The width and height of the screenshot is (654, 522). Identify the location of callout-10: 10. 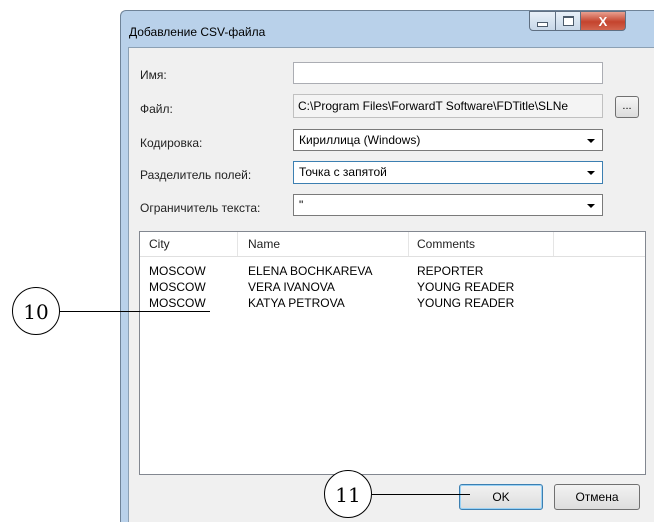
(36, 311).